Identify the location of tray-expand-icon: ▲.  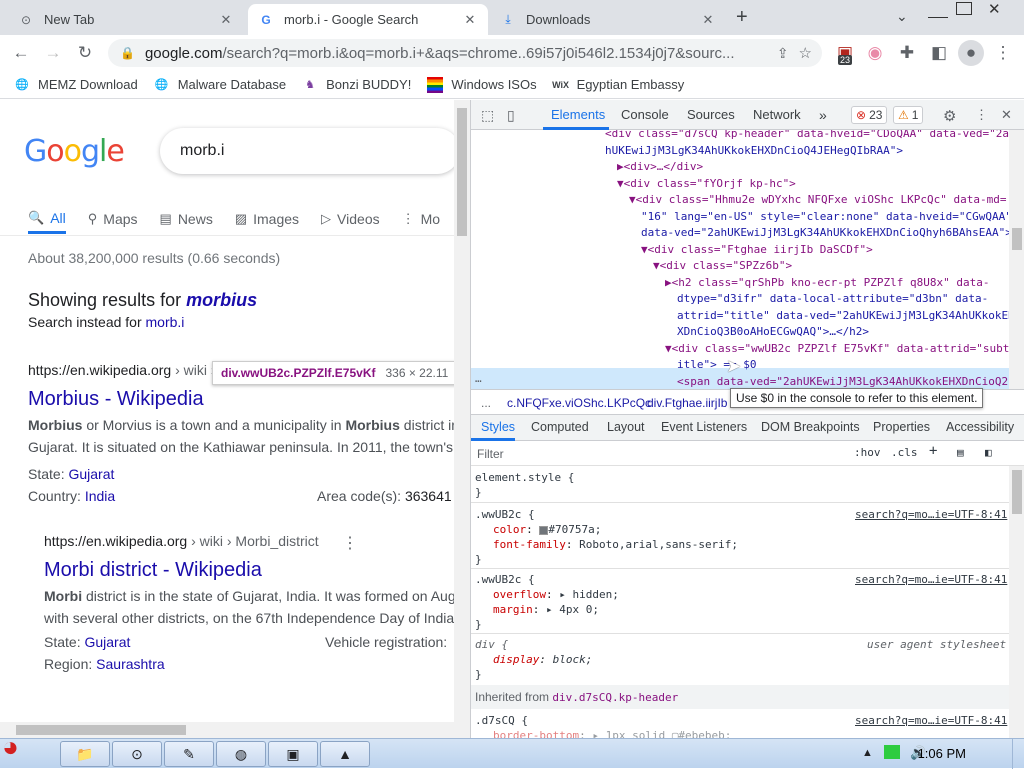
(867, 753).